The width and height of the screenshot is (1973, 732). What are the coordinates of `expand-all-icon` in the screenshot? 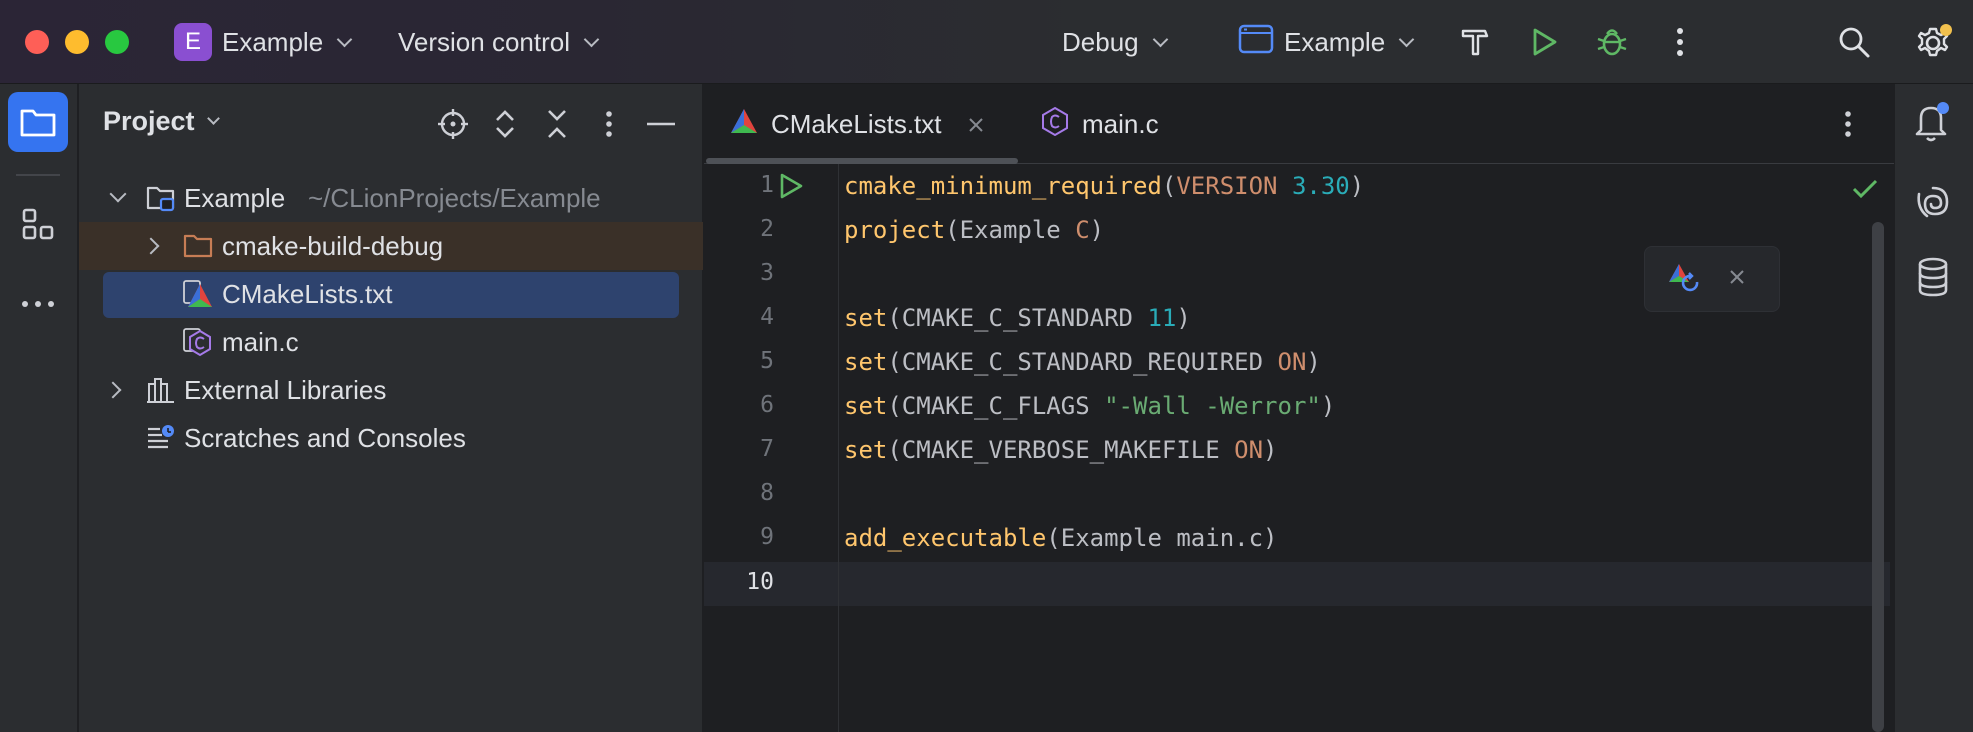 It's located at (505, 124).